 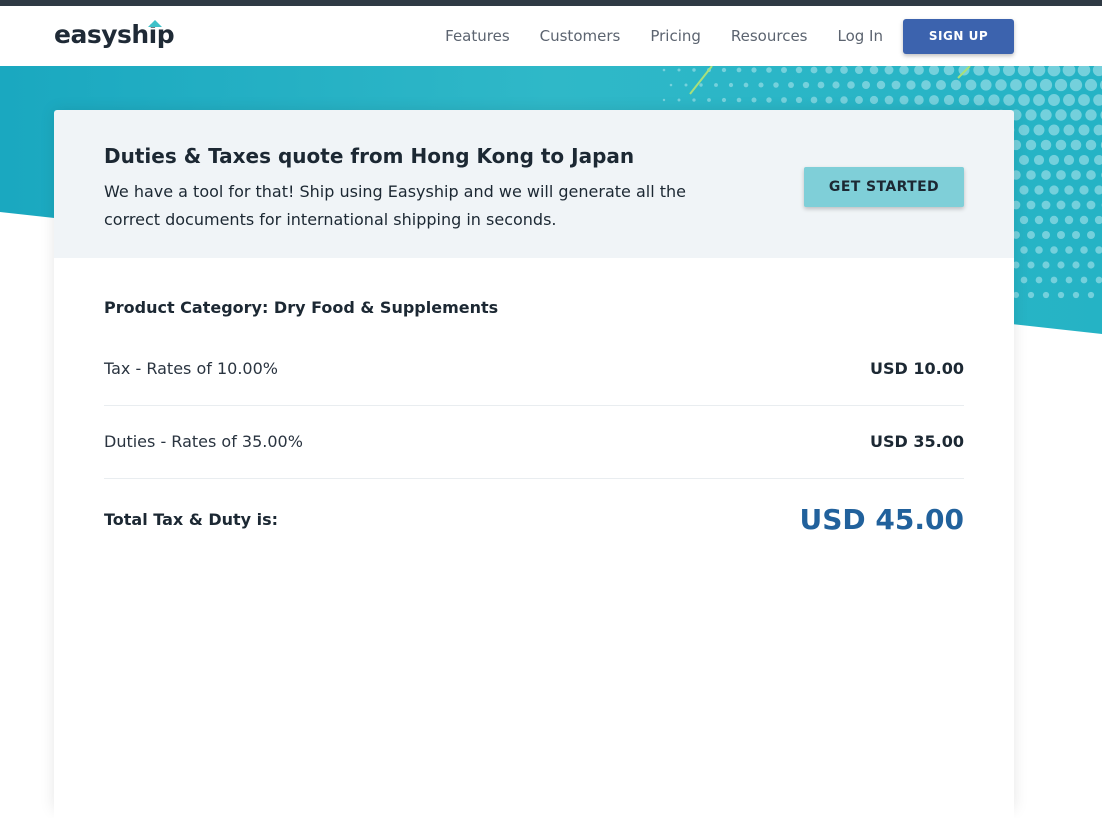 What do you see at coordinates (155, 23) in the screenshot?
I see `logo-accent-icon` at bounding box center [155, 23].